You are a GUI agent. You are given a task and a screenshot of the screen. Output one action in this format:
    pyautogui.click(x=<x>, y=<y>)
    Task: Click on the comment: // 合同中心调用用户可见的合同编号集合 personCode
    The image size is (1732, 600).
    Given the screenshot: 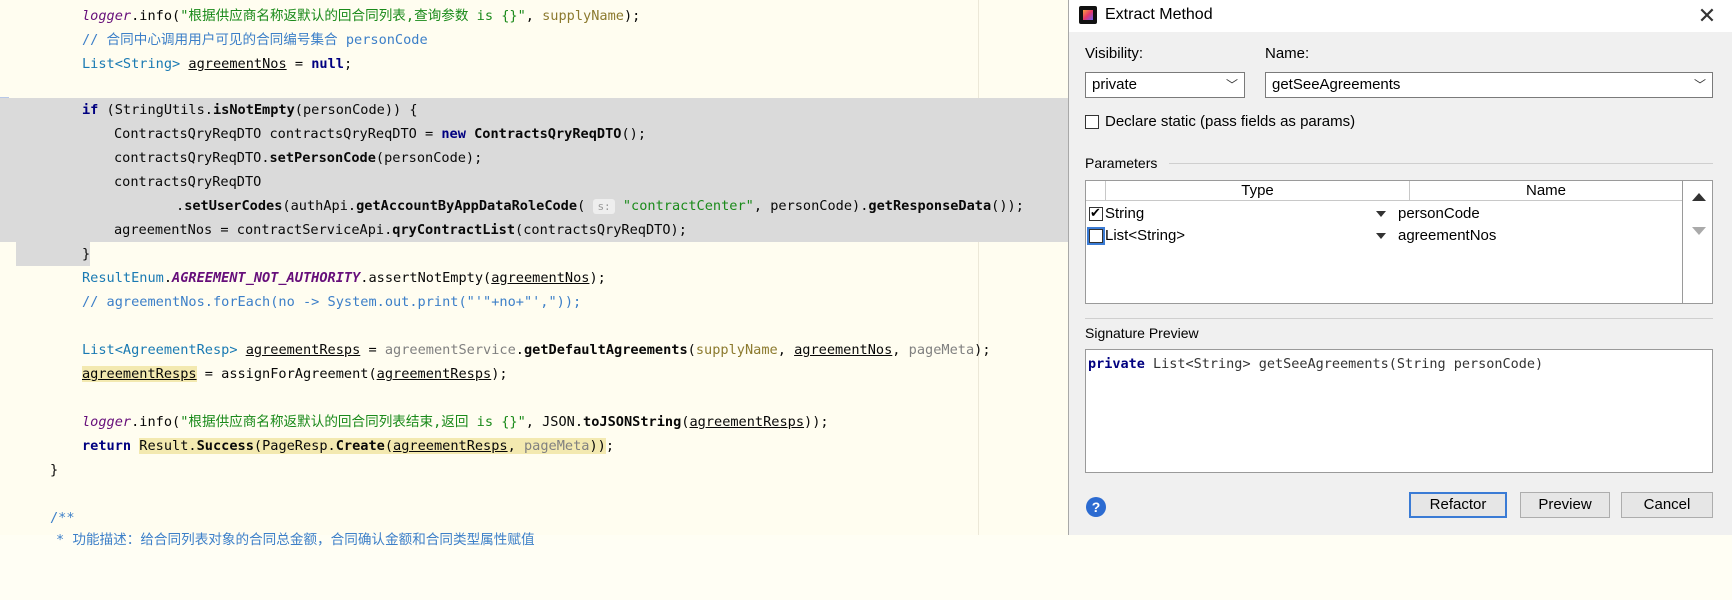 What is the action you would take?
    pyautogui.click(x=255, y=40)
    